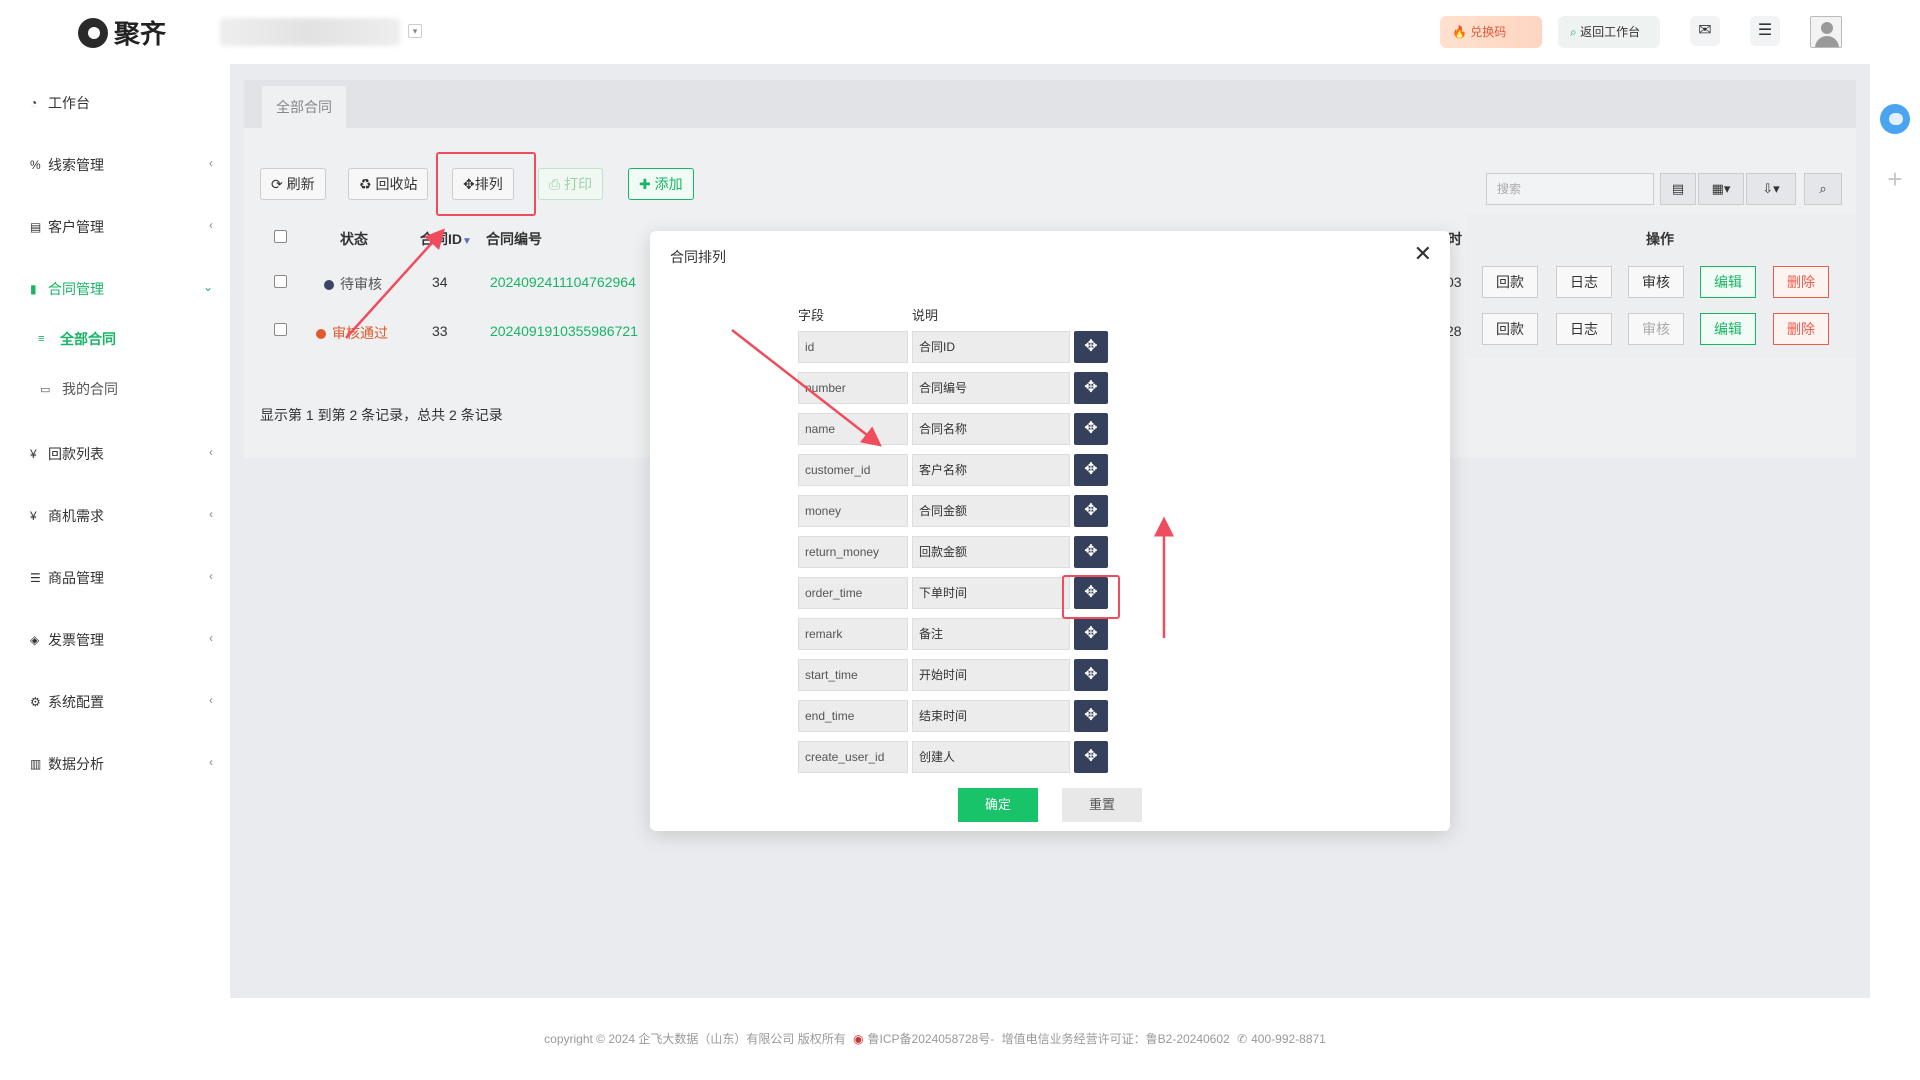 The width and height of the screenshot is (1920, 1080). What do you see at coordinates (1656, 282) in the screenshot?
I see `audit-button: 审核` at bounding box center [1656, 282].